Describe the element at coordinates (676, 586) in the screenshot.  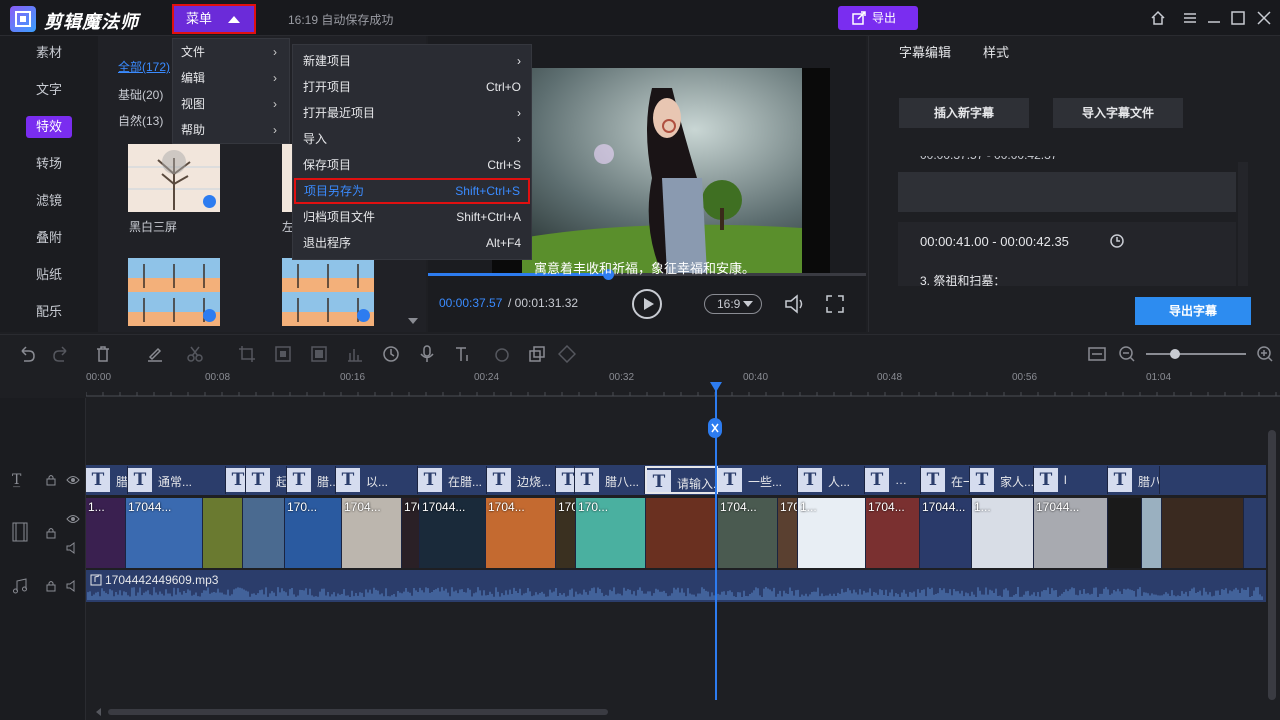
I see `audio-track` at that location.